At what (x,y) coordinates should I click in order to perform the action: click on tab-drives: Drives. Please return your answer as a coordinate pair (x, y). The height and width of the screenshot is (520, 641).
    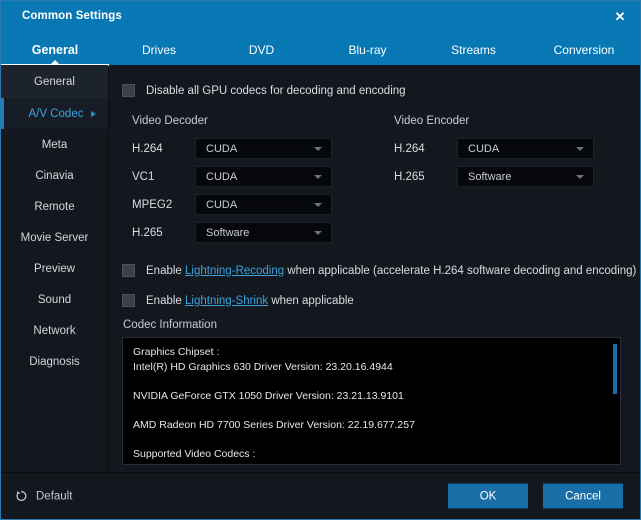
    Looking at the image, I should click on (159, 49).